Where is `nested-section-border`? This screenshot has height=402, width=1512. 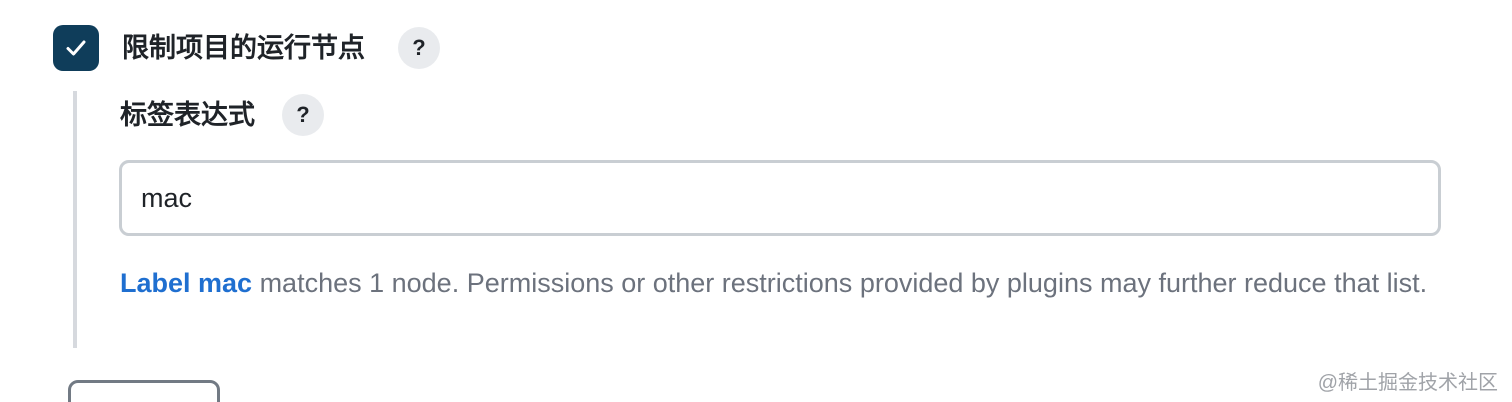
nested-section-border is located at coordinates (75, 219).